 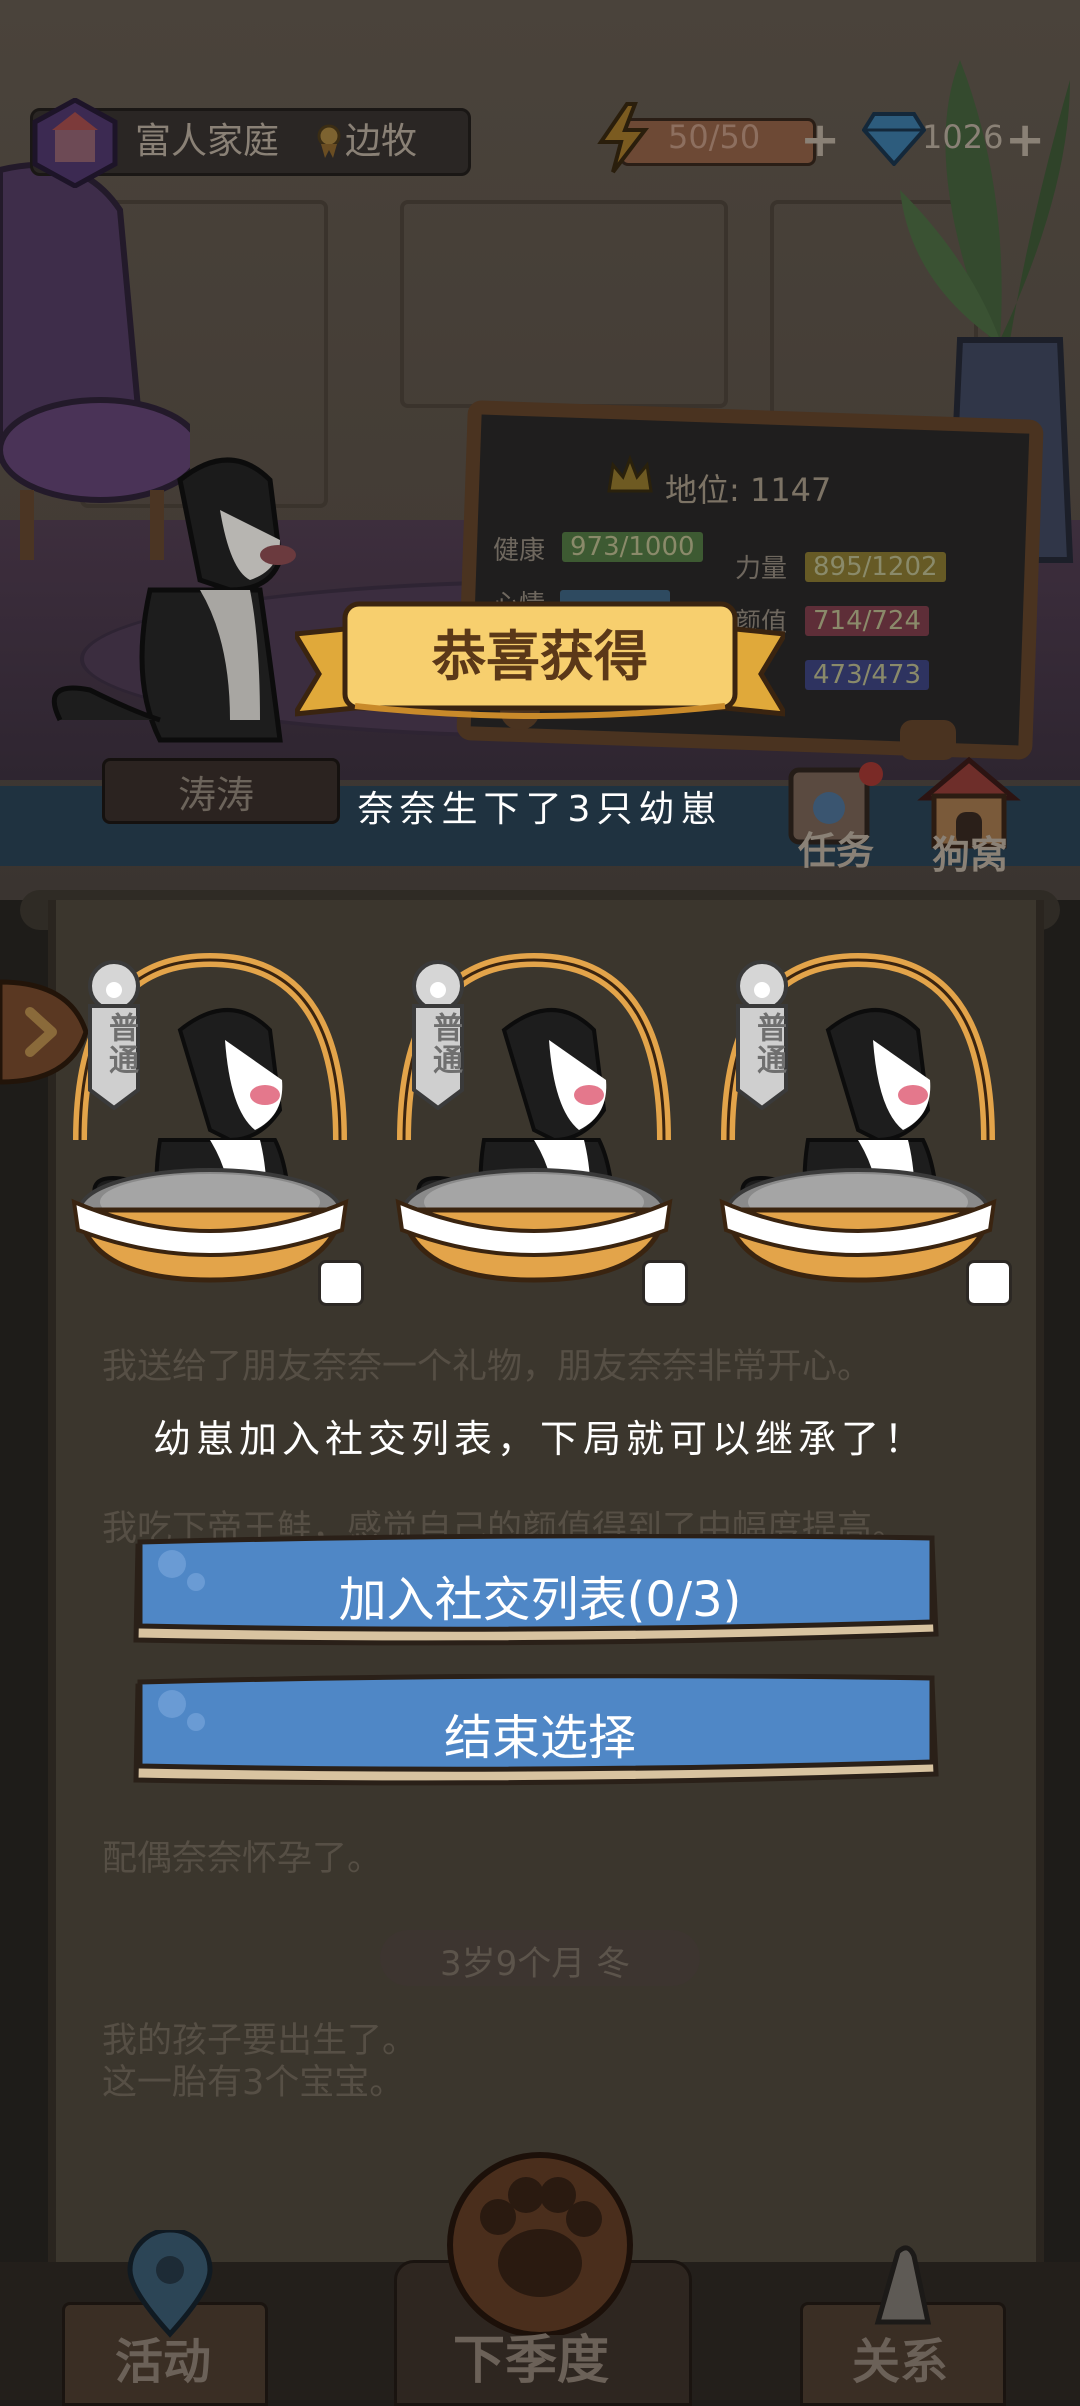 I want to click on add-to-social-list-label: 加入社交列表(0/3), so click(x=540, y=1595).